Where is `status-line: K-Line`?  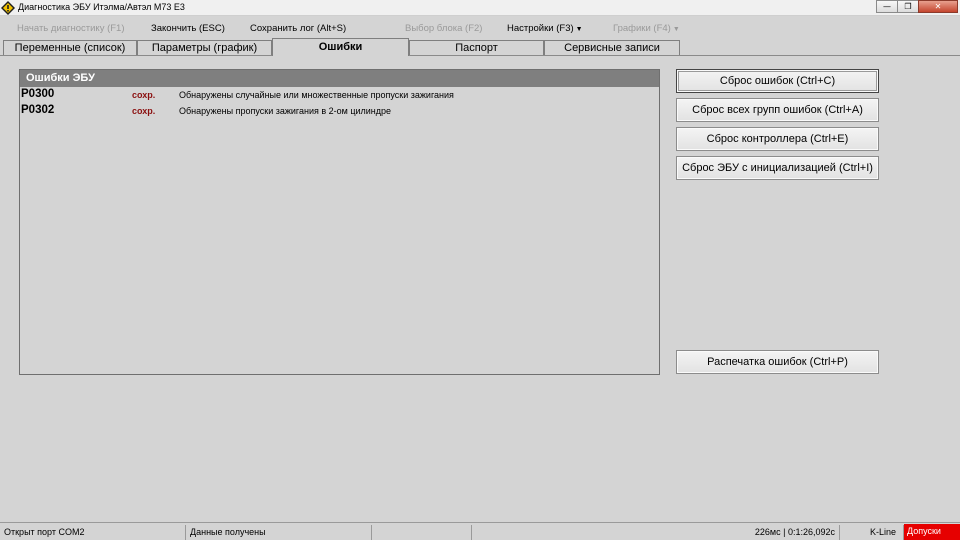
status-line: K-Line is located at coordinates (872, 532).